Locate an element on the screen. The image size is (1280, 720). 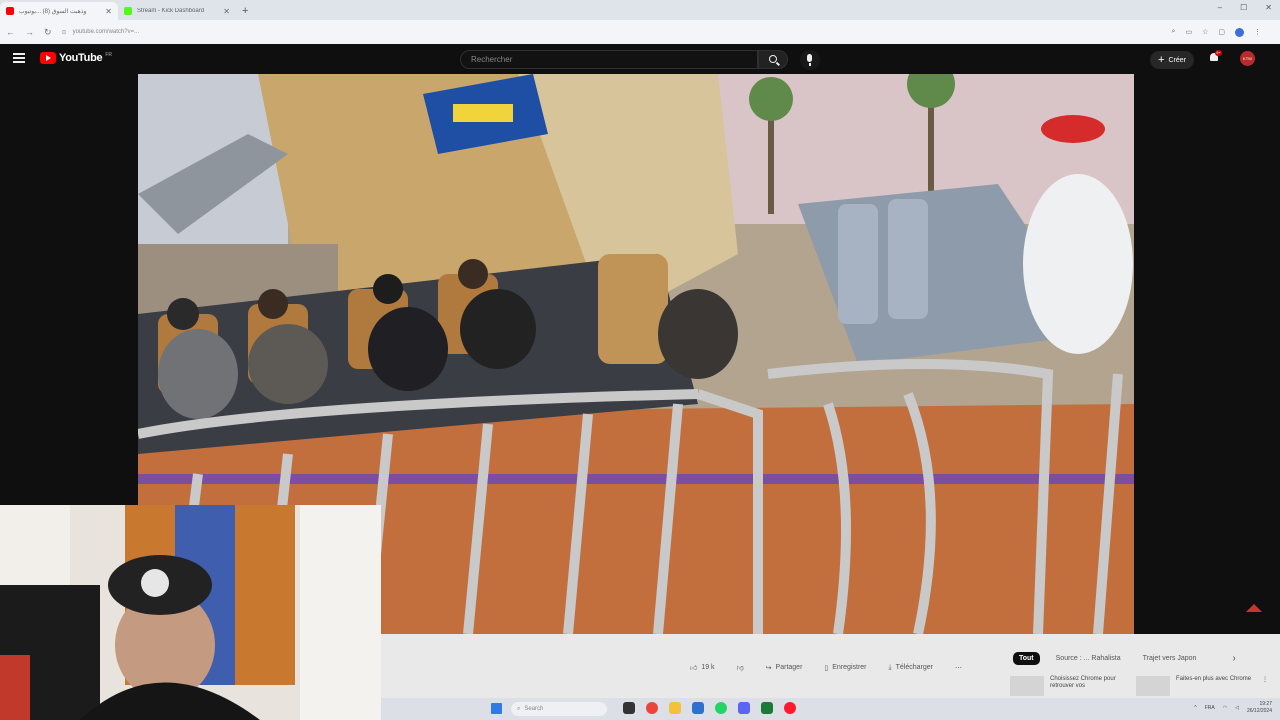
youtube-logo: YouTube FR is located at coordinates (76, 58).